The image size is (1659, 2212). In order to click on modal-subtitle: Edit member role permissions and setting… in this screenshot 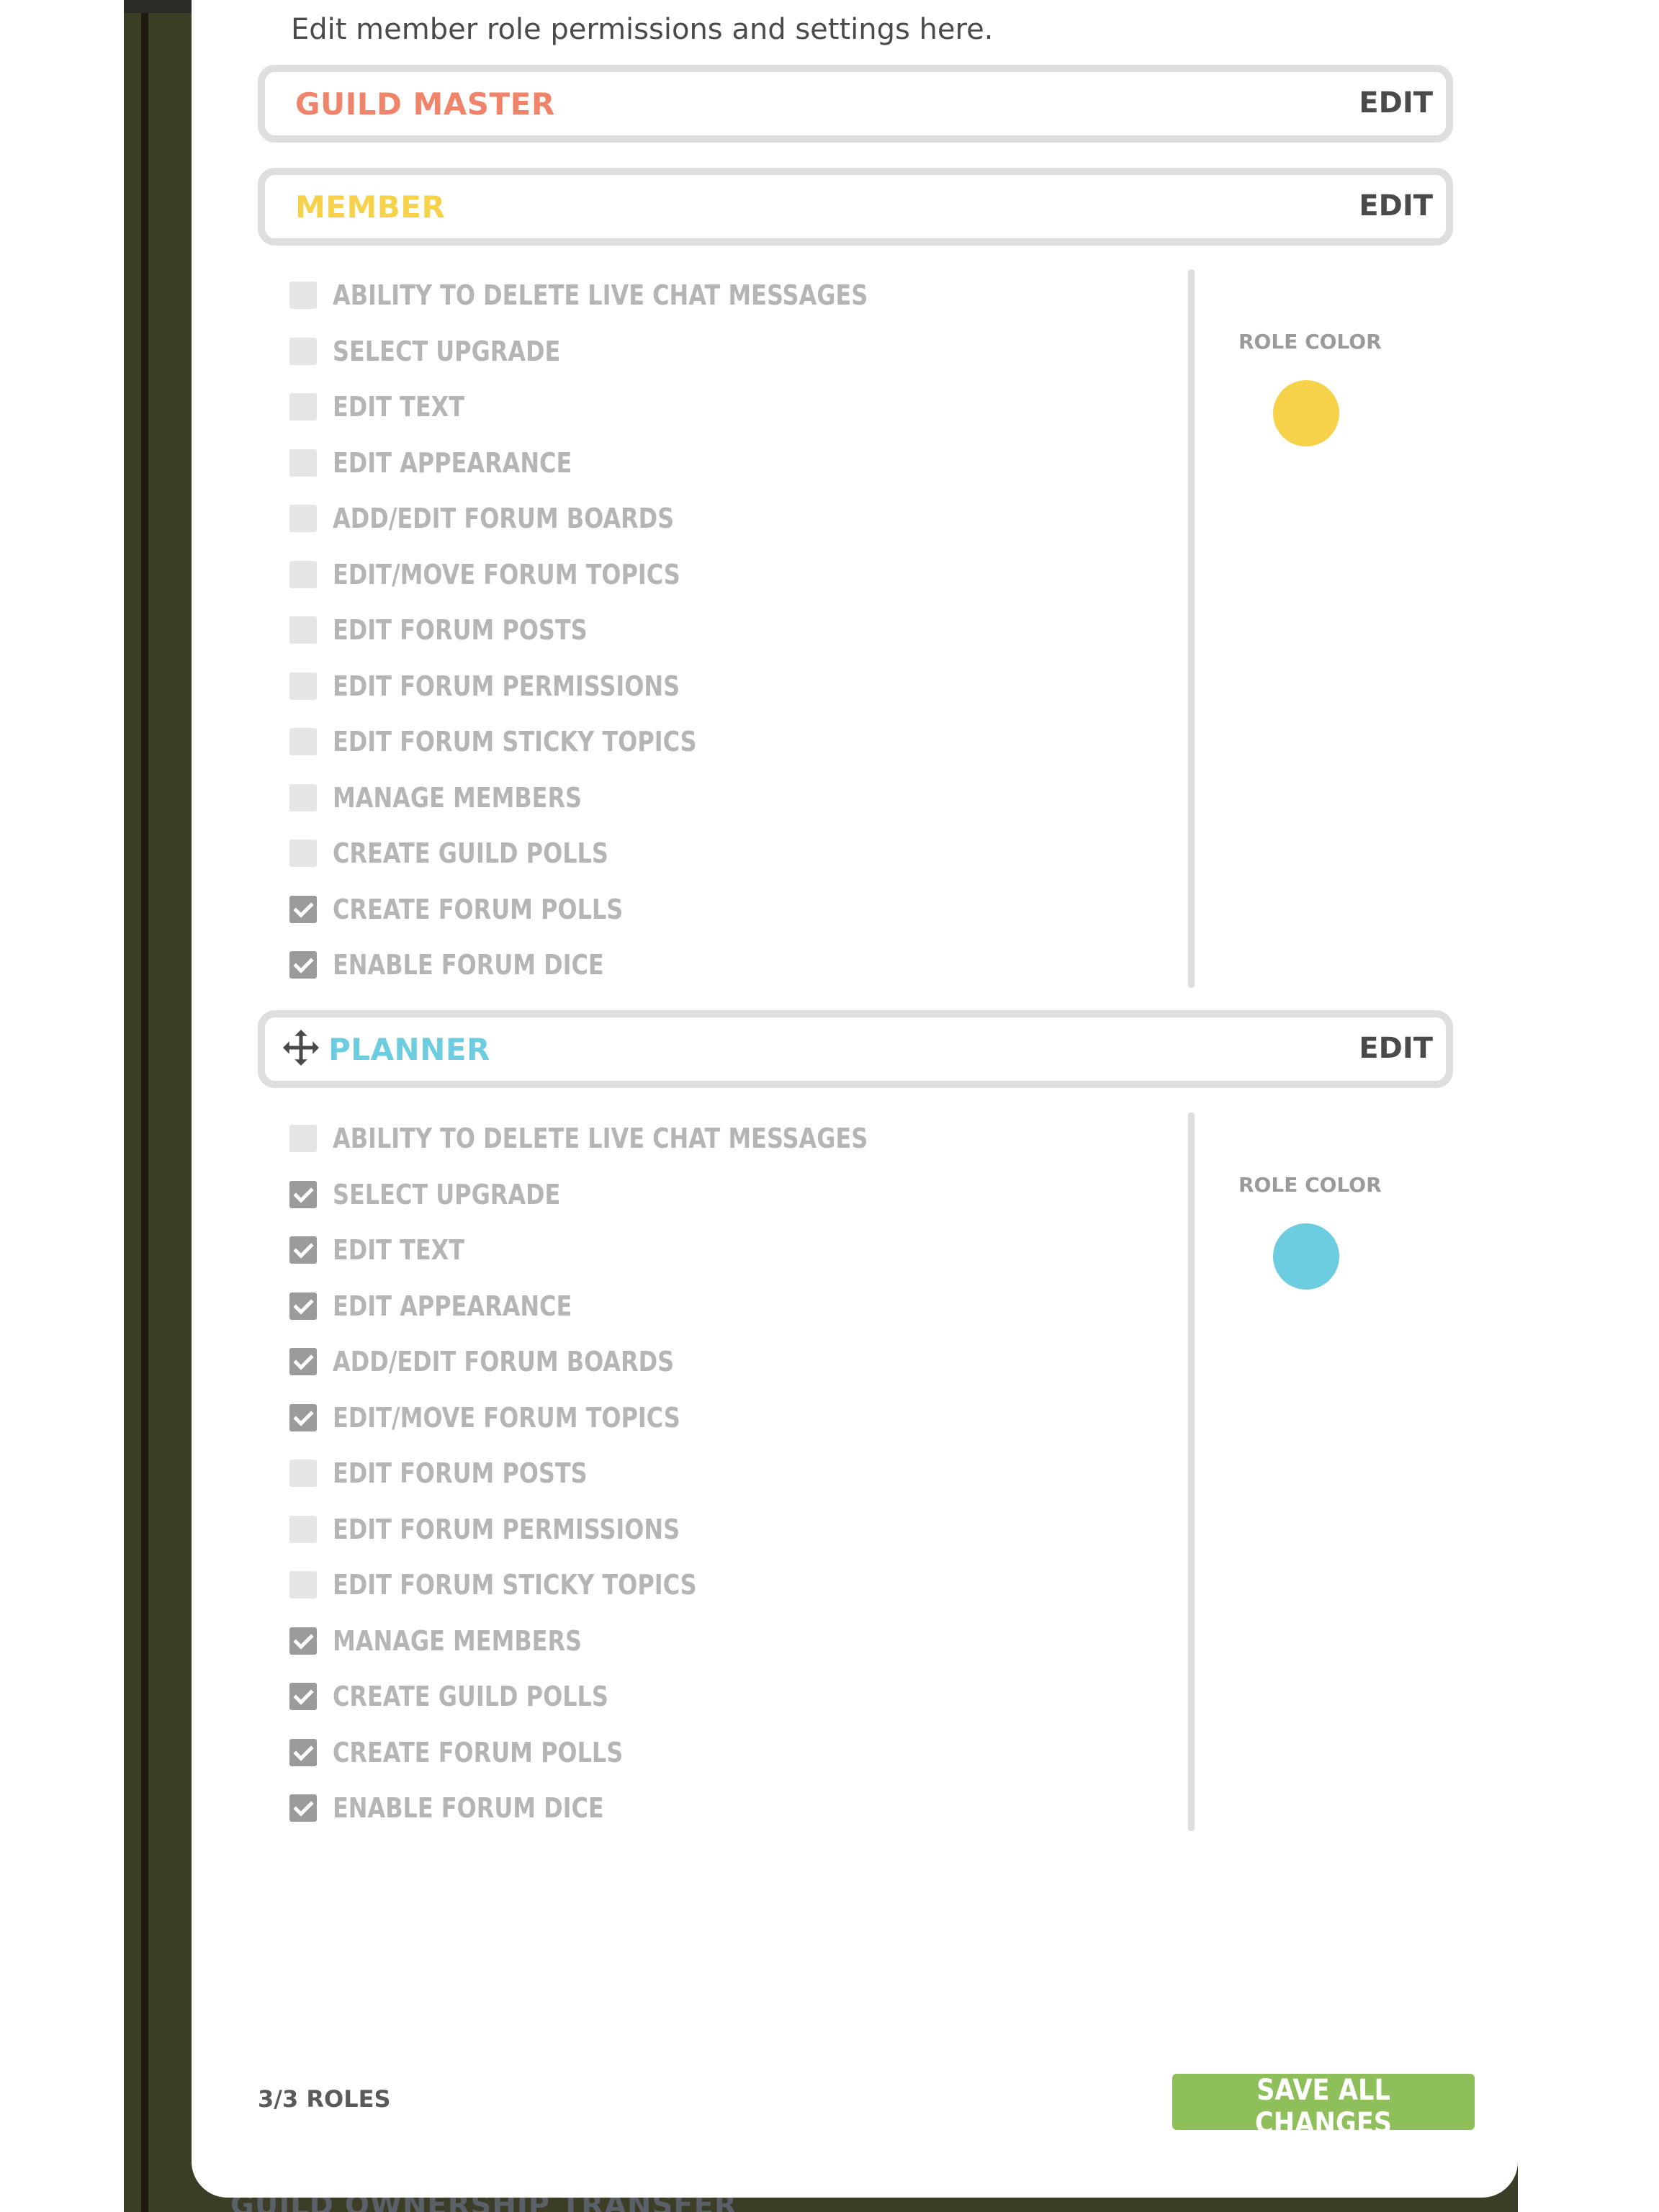, I will do `click(642, 29)`.